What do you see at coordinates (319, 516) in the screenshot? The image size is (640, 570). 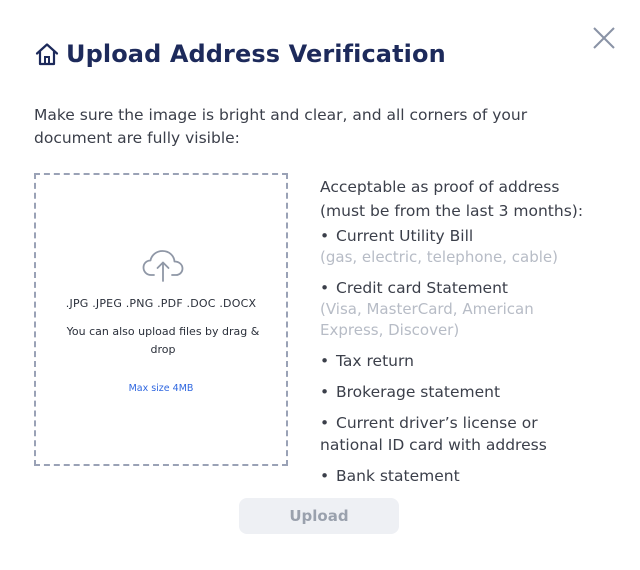 I see `upload-button: Upload` at bounding box center [319, 516].